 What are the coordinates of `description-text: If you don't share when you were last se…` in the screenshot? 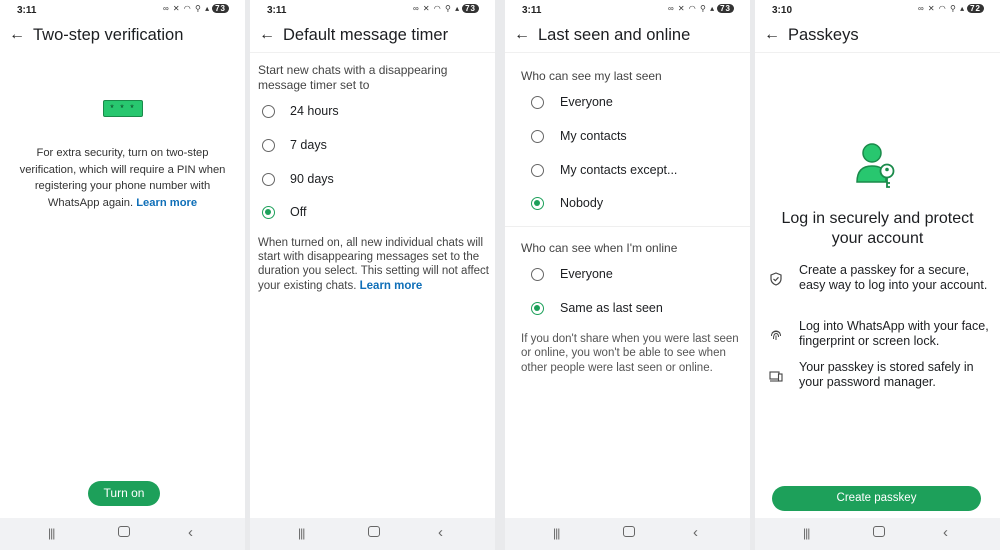 It's located at (630, 353).